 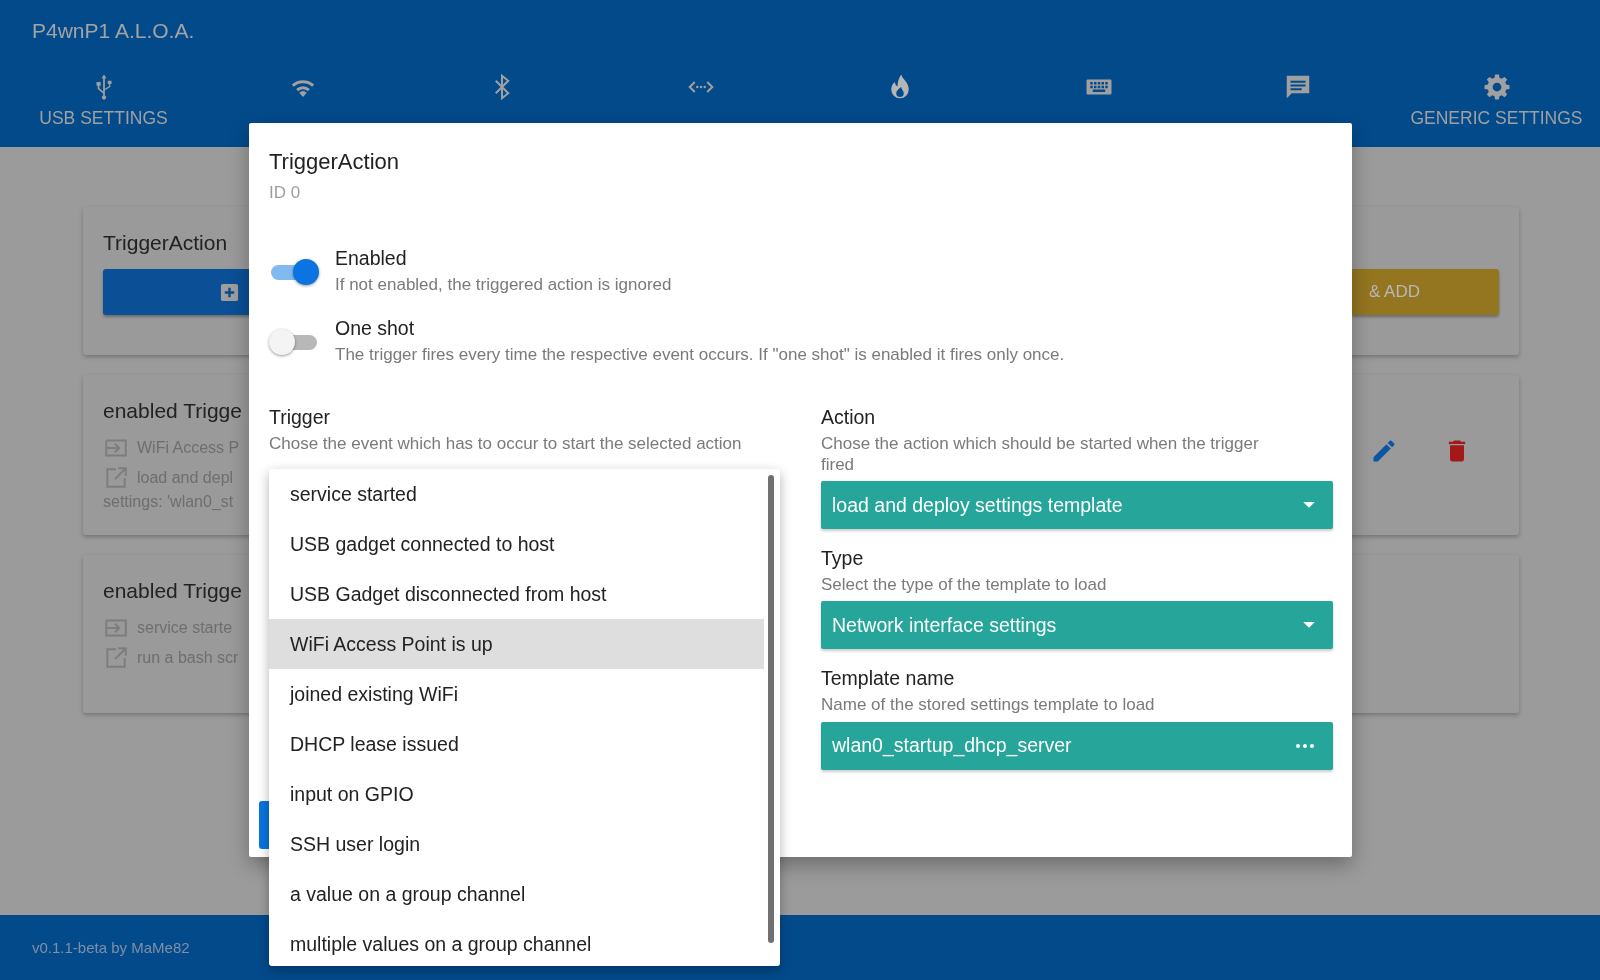 I want to click on switch-hint: The trigger fires every time the respective event occurs. If "one shot" is enabled it fires only once., so click(x=700, y=355).